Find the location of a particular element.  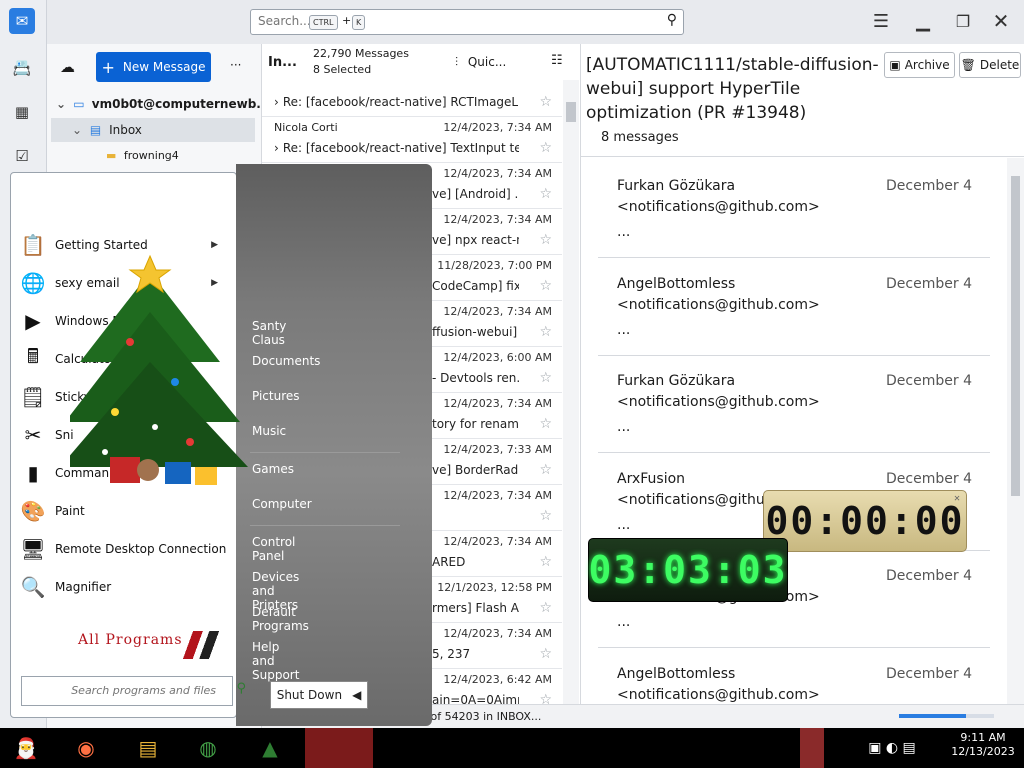

shutdown-button: Shut Down ◀ is located at coordinates (319, 695).